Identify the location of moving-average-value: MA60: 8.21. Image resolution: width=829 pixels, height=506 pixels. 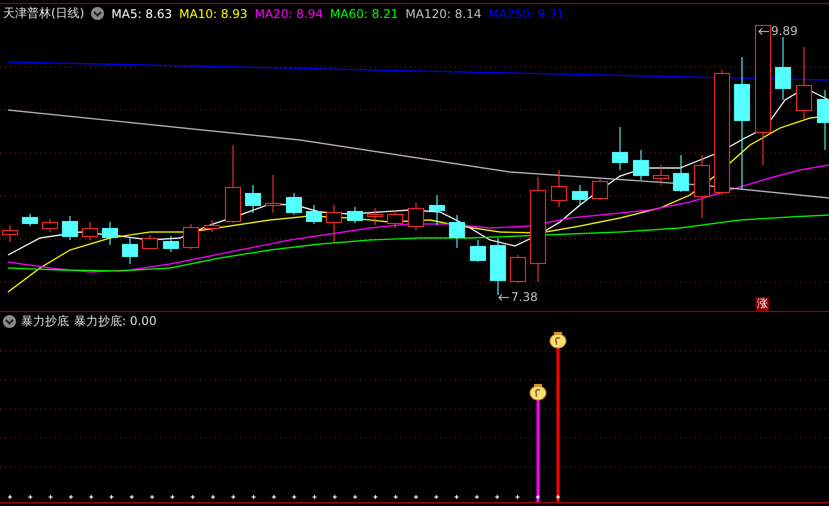
(364, 13).